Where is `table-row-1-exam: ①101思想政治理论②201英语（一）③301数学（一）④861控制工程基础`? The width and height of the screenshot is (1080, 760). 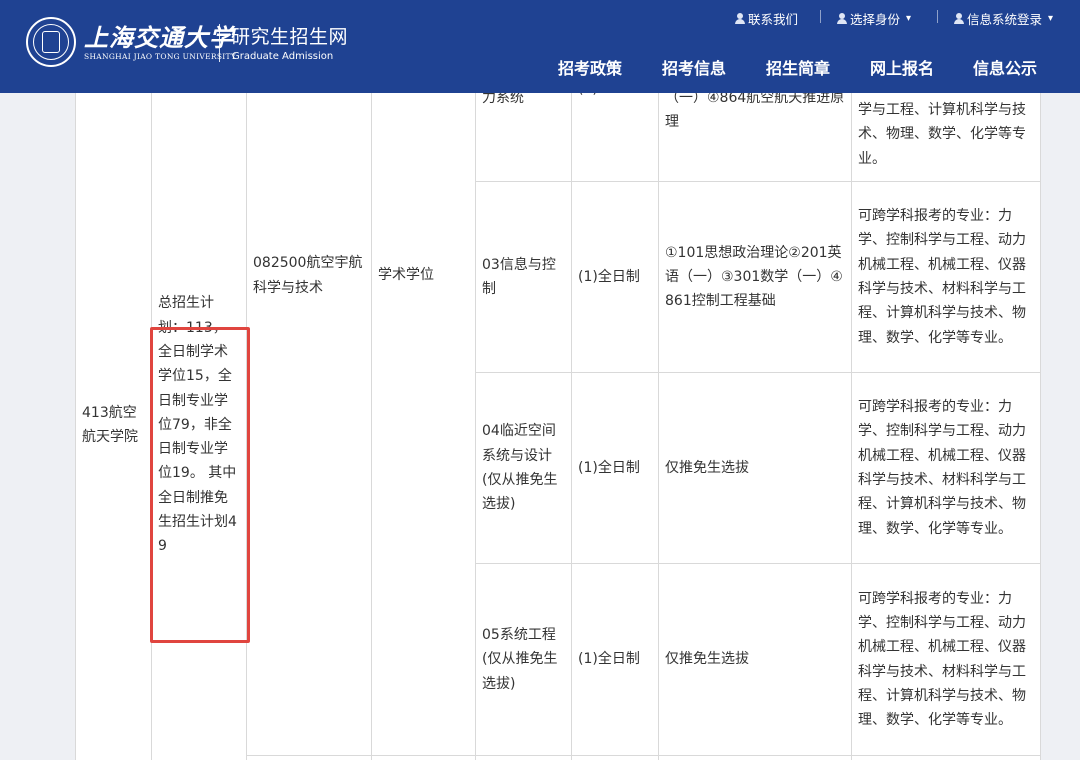 table-row-1-exam: ①101思想政治理论②201英语（一）③301数学（一）④861控制工程基础 is located at coordinates (755, 277).